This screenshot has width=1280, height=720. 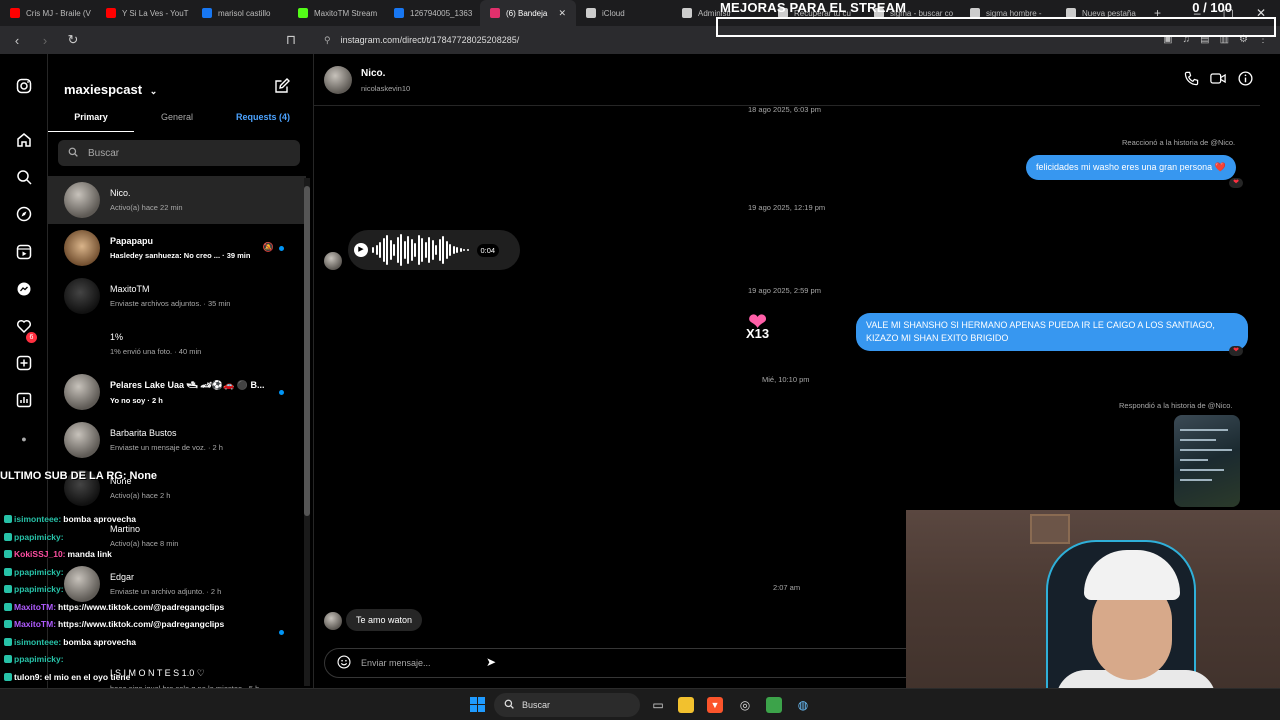 I want to click on unread-dot, so click(x=281, y=392).